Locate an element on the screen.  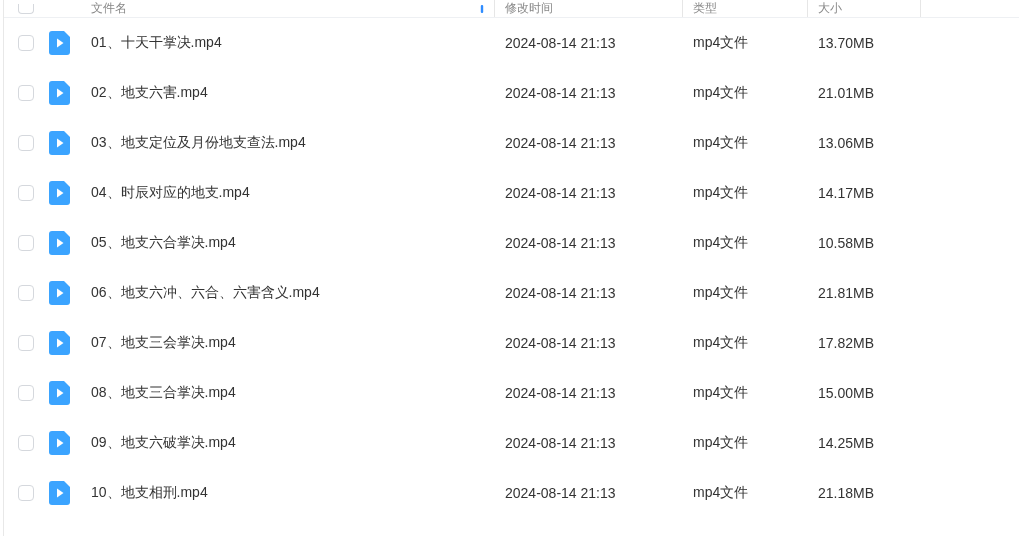
file-name: 04、时辰对应的地支.mp4 is located at coordinates (293, 193).